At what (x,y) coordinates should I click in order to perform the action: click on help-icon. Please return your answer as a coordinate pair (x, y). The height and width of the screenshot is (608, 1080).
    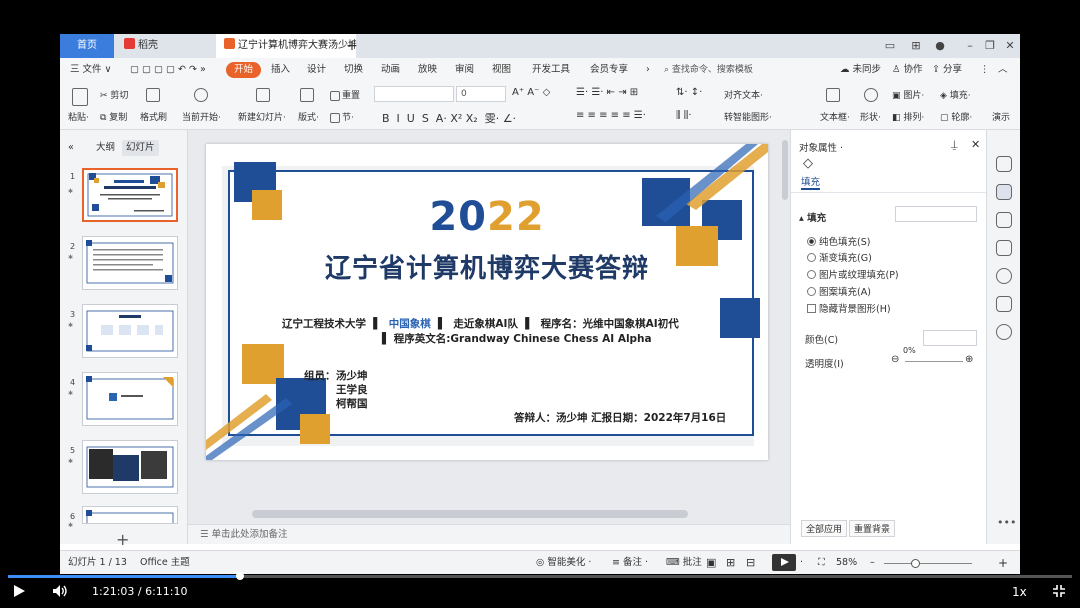
    Looking at the image, I should click on (1004, 276).